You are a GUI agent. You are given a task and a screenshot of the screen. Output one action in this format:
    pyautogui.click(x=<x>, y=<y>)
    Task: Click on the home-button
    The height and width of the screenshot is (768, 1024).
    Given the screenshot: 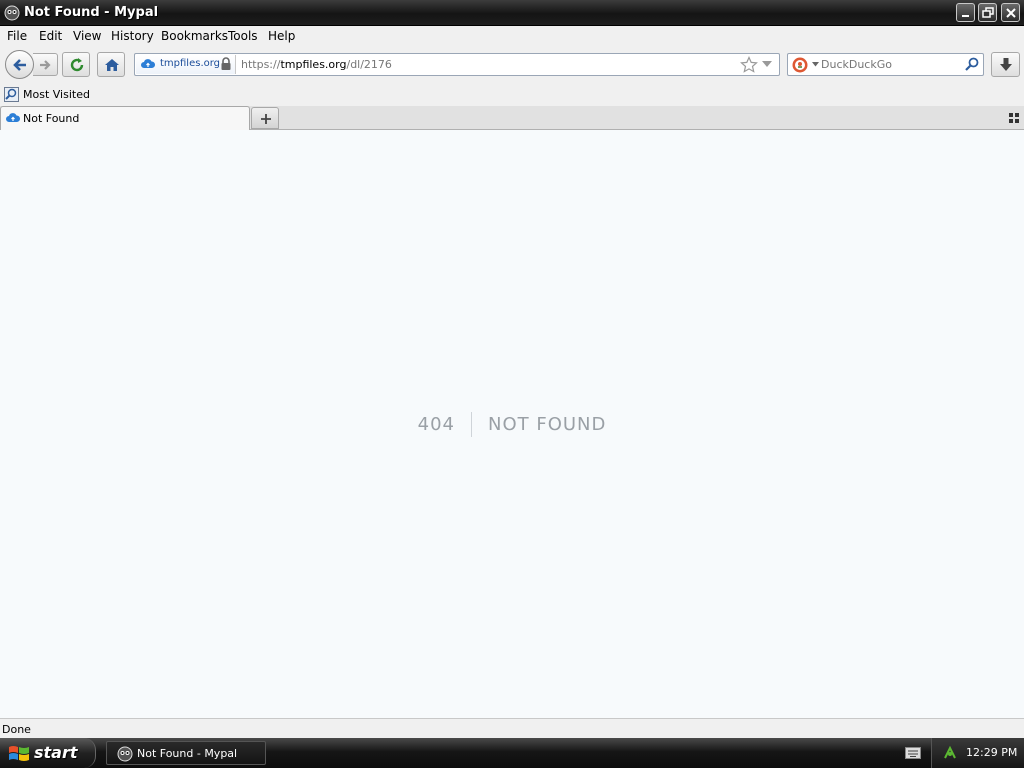 What is the action you would take?
    pyautogui.click(x=111, y=64)
    